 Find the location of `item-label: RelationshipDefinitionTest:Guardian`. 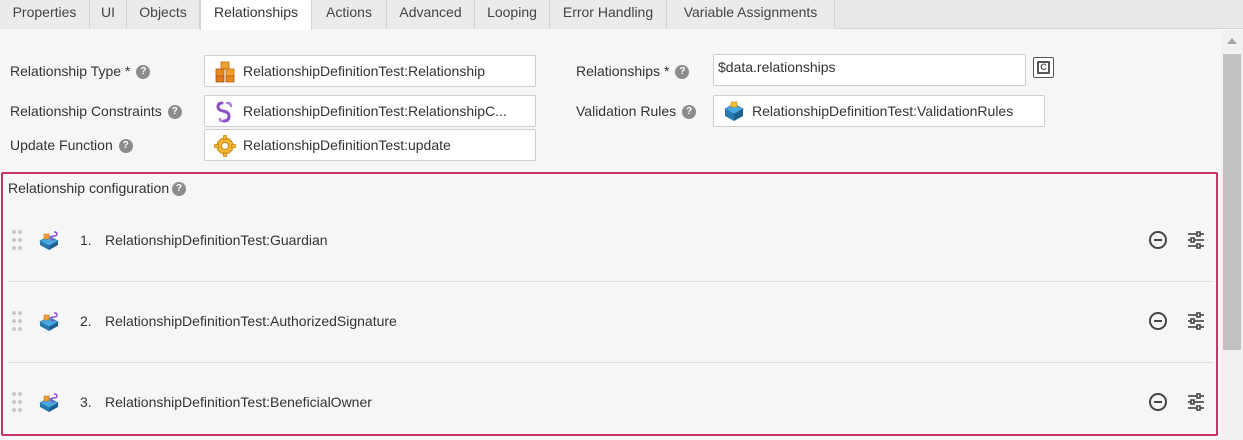

item-label: RelationshipDefinitionTest:Guardian is located at coordinates (216, 240).